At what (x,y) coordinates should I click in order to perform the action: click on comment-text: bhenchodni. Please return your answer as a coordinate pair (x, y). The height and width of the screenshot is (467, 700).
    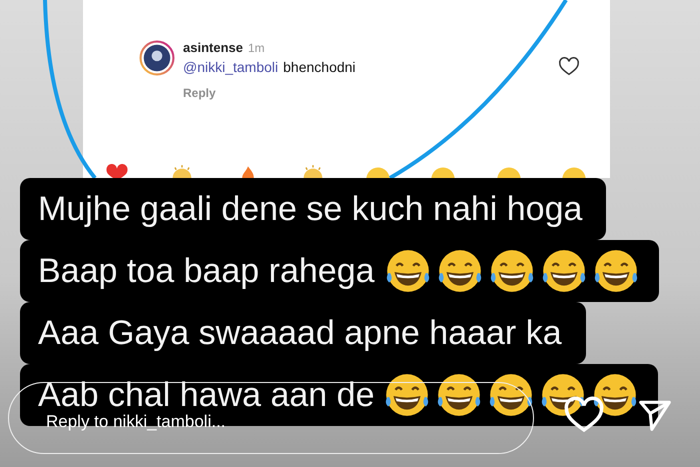
    Looking at the image, I should click on (319, 67).